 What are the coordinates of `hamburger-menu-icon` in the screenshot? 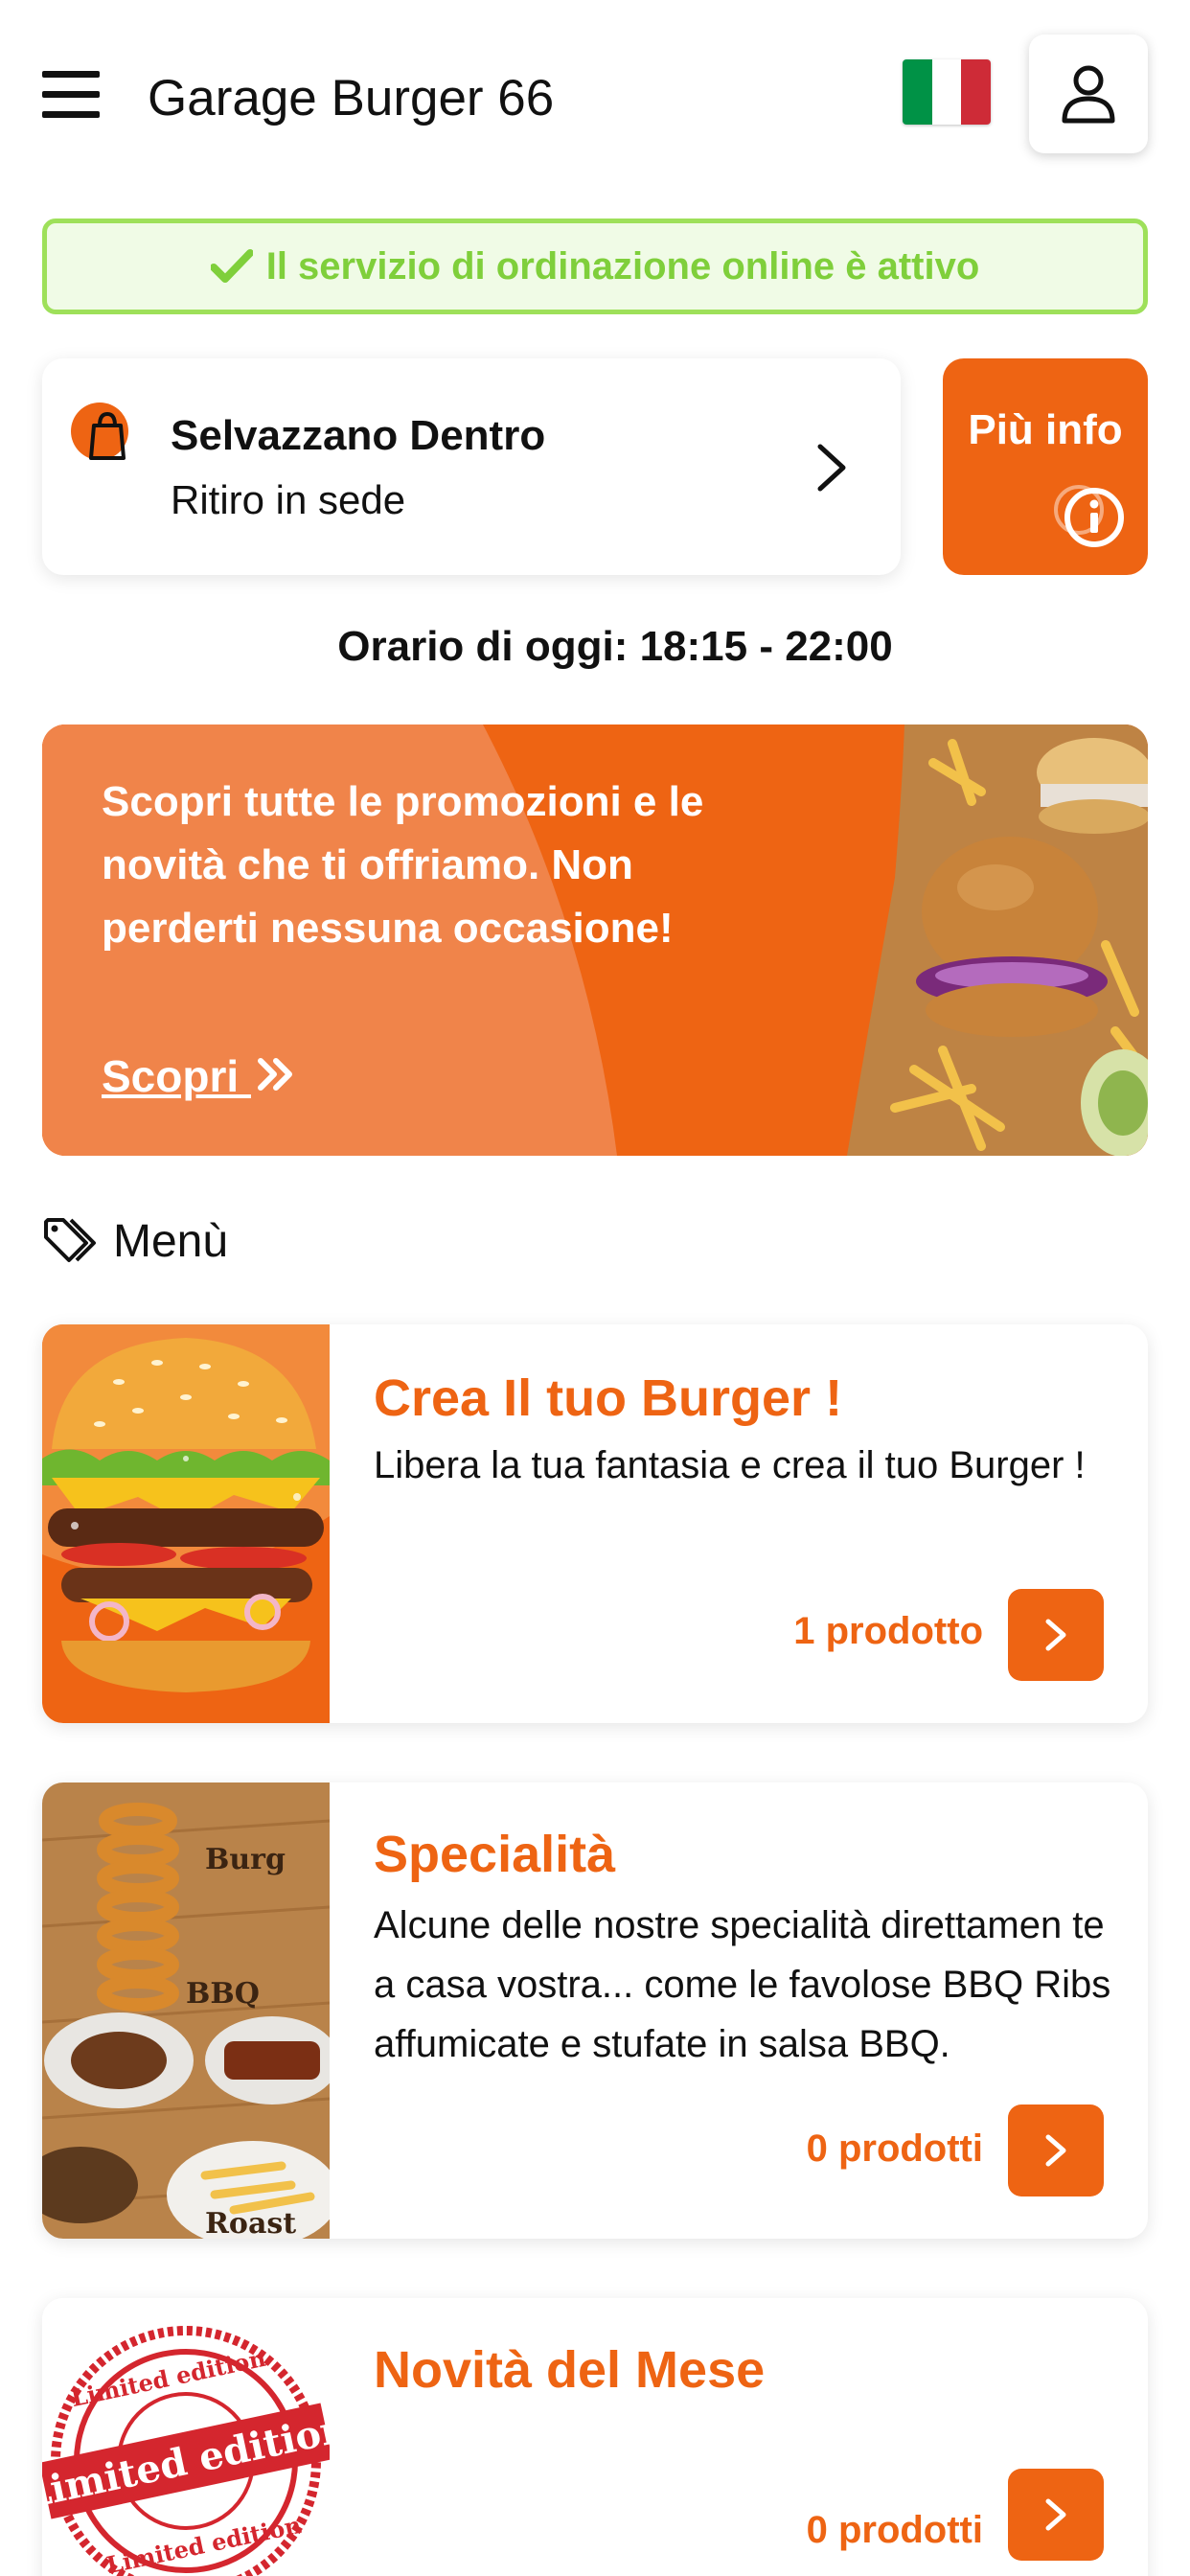 It's located at (71, 95).